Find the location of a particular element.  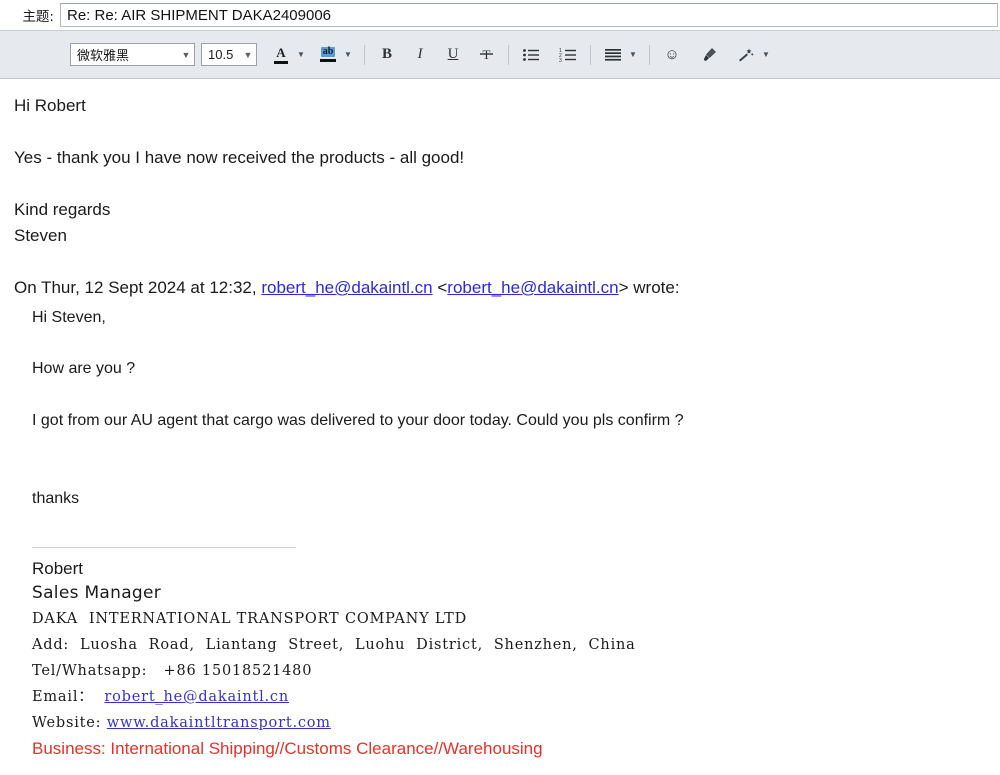

greeting-line: Hi Robert is located at coordinates (50, 105).